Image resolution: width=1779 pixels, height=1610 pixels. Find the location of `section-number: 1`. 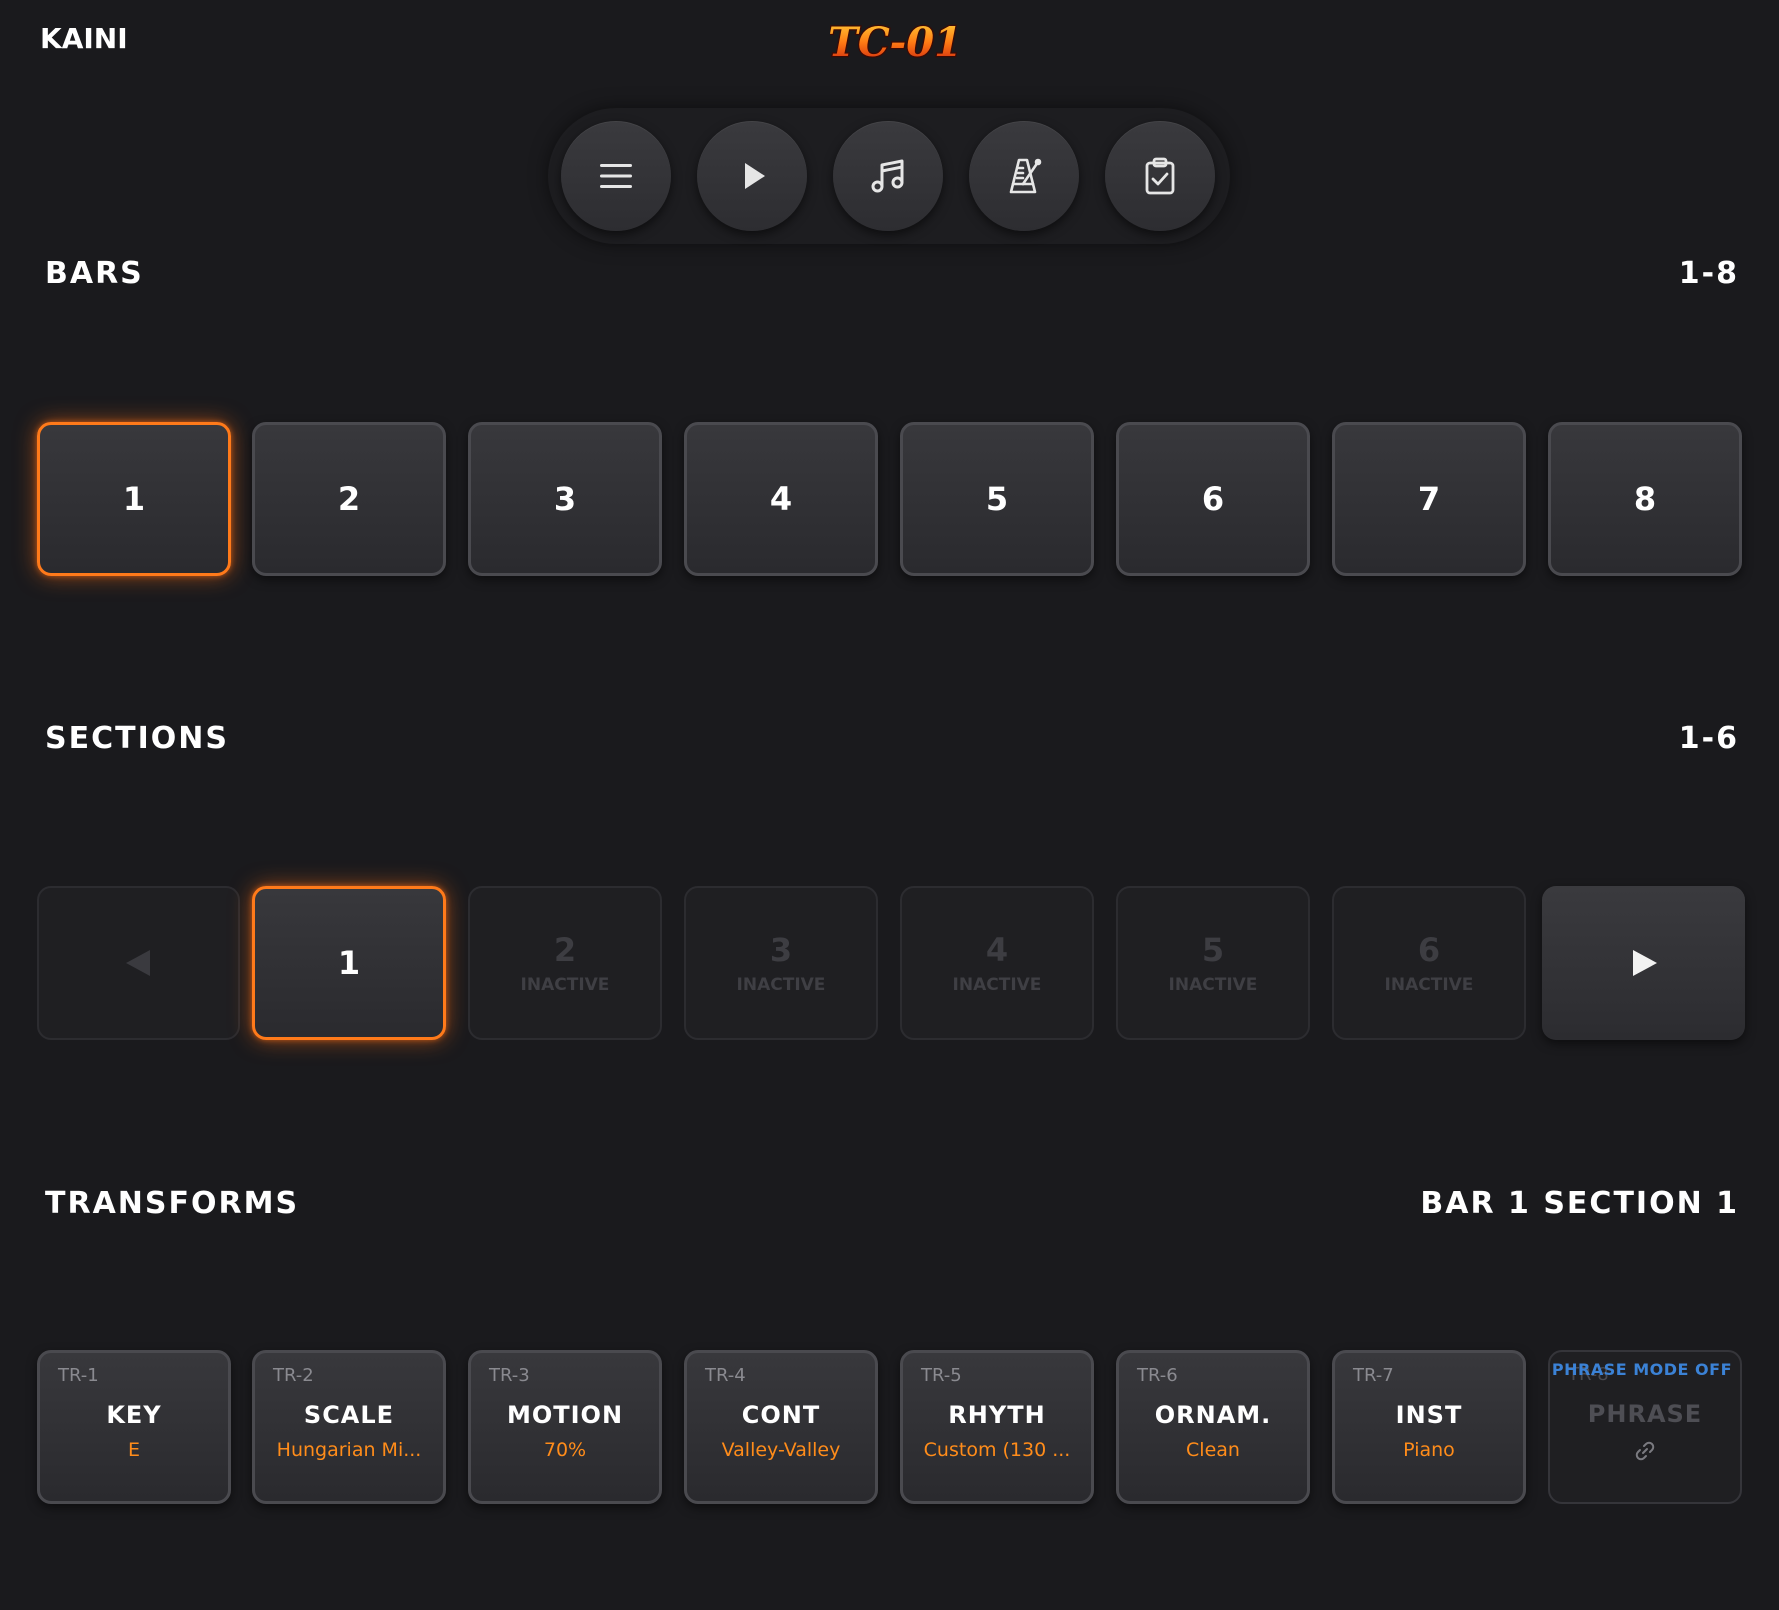

section-number: 1 is located at coordinates (349, 963).